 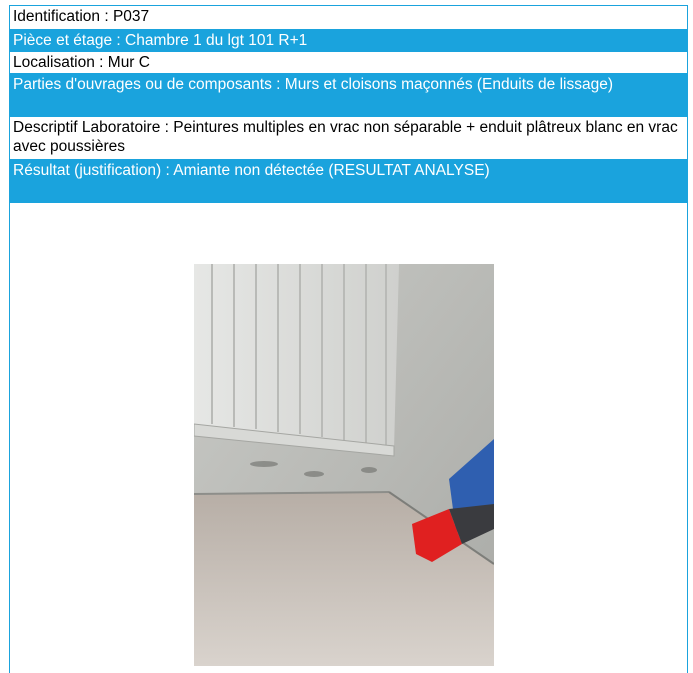 What do you see at coordinates (348, 63) in the screenshot?
I see `localisation-row: Localisation : Mur C` at bounding box center [348, 63].